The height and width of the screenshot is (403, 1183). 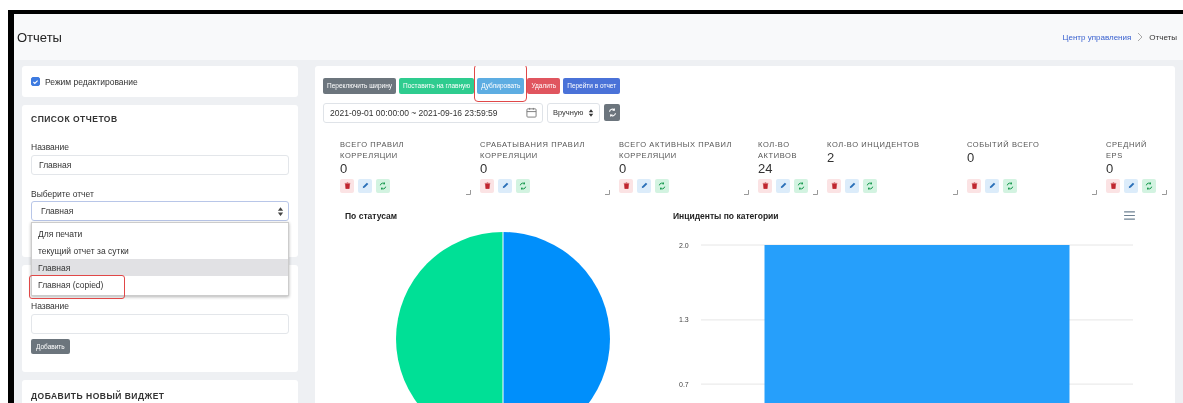 I want to click on dropdown-option: текущий отчет за сутки, so click(x=160, y=250).